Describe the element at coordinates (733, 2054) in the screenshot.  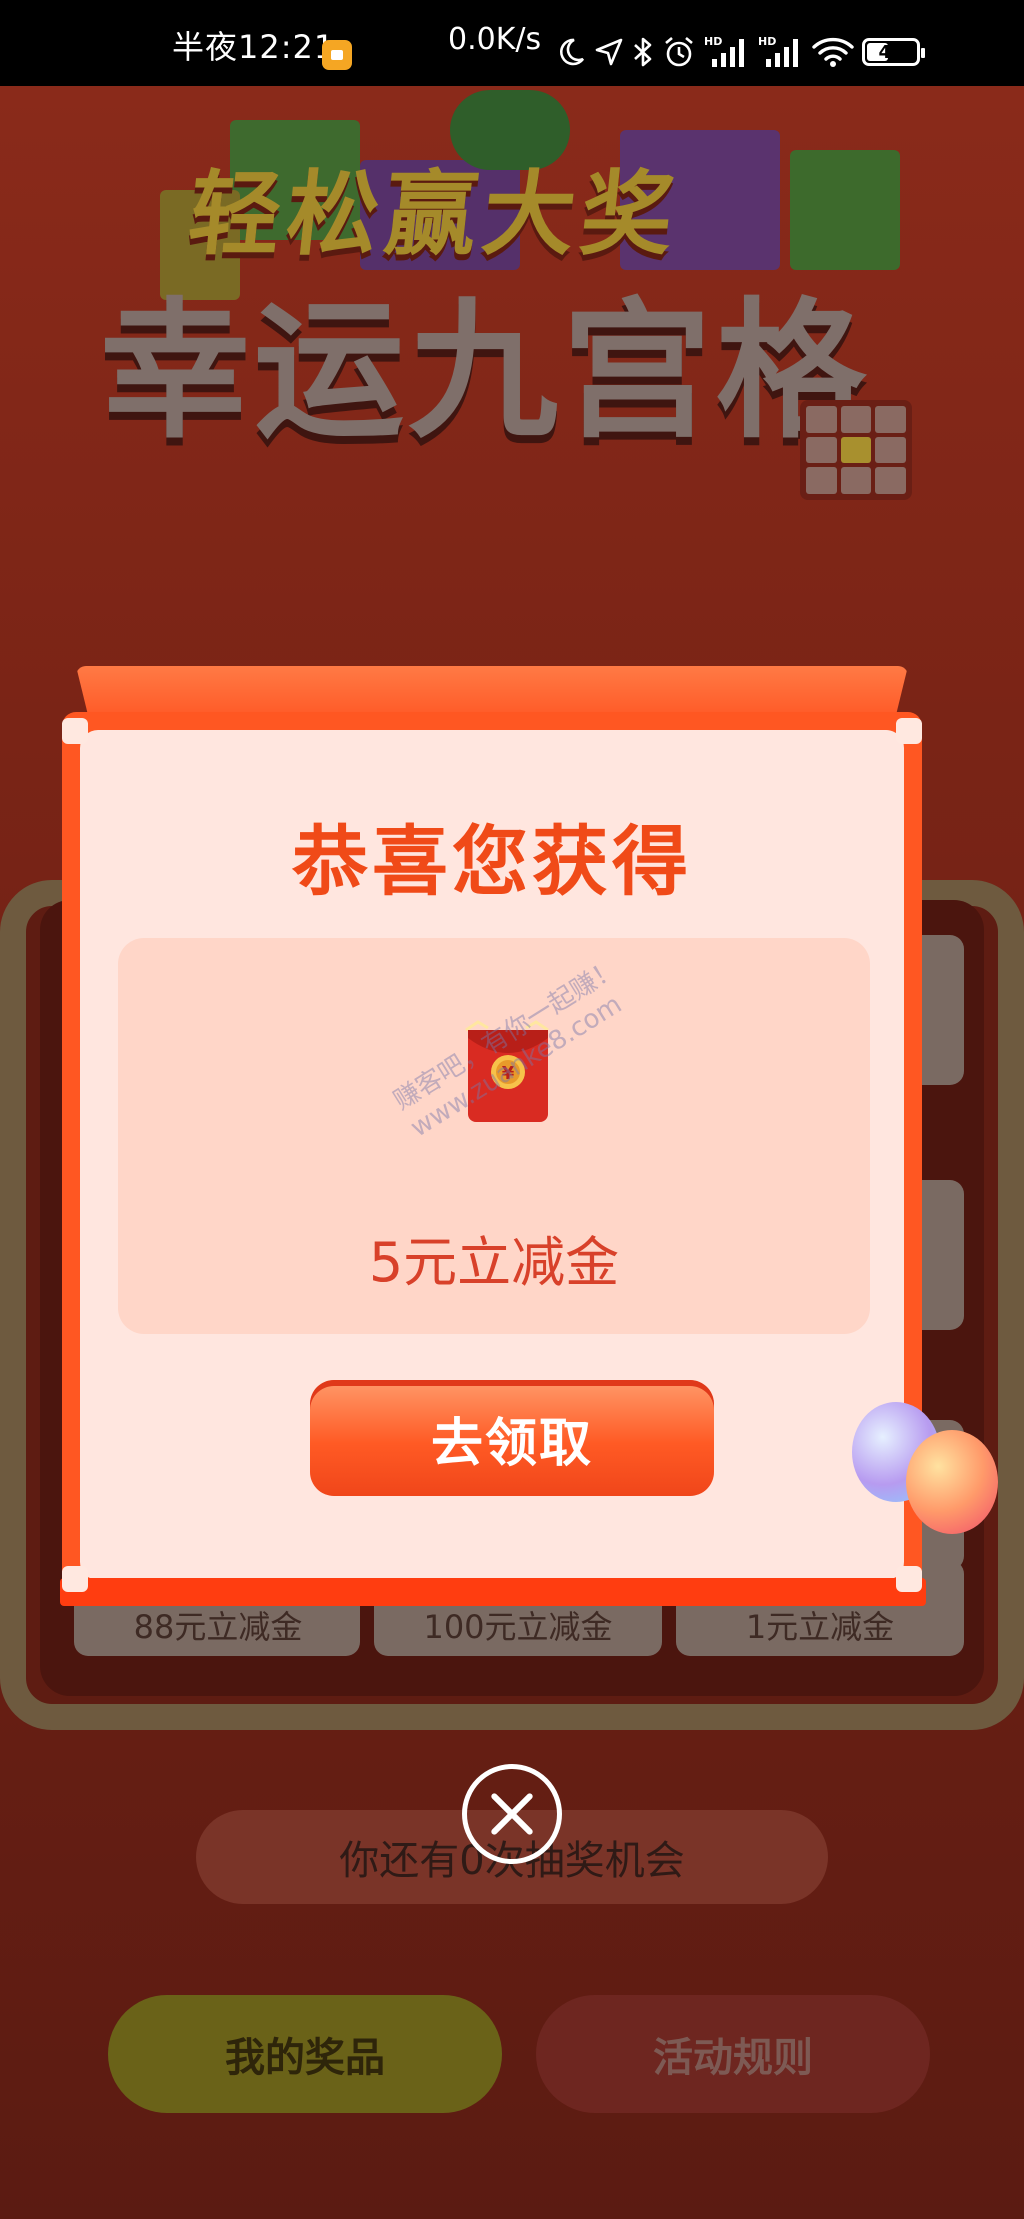
I see `activity-rules-button: 活动规则` at that location.